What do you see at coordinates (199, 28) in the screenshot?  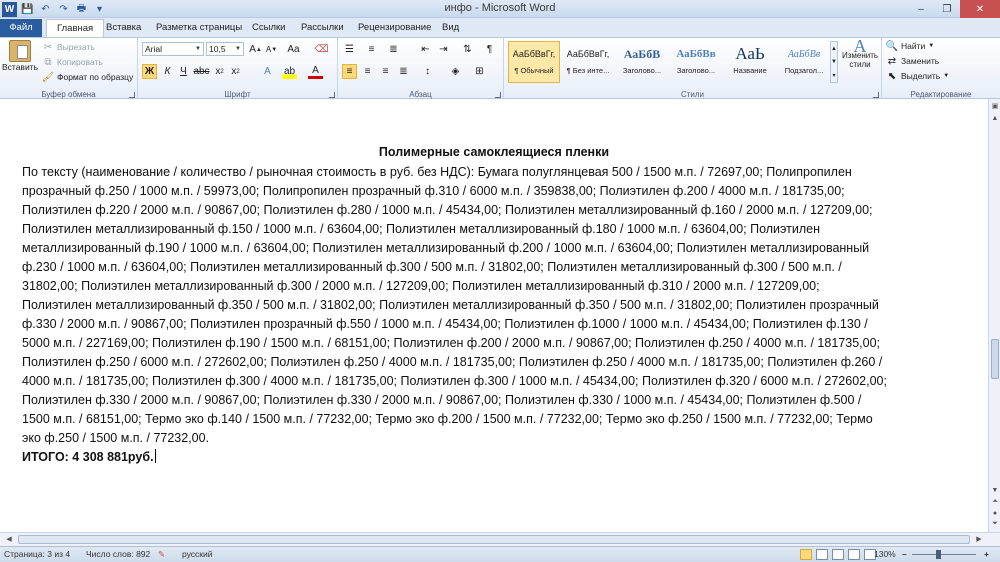 I see `tab-page-layout: Разметка страницы` at bounding box center [199, 28].